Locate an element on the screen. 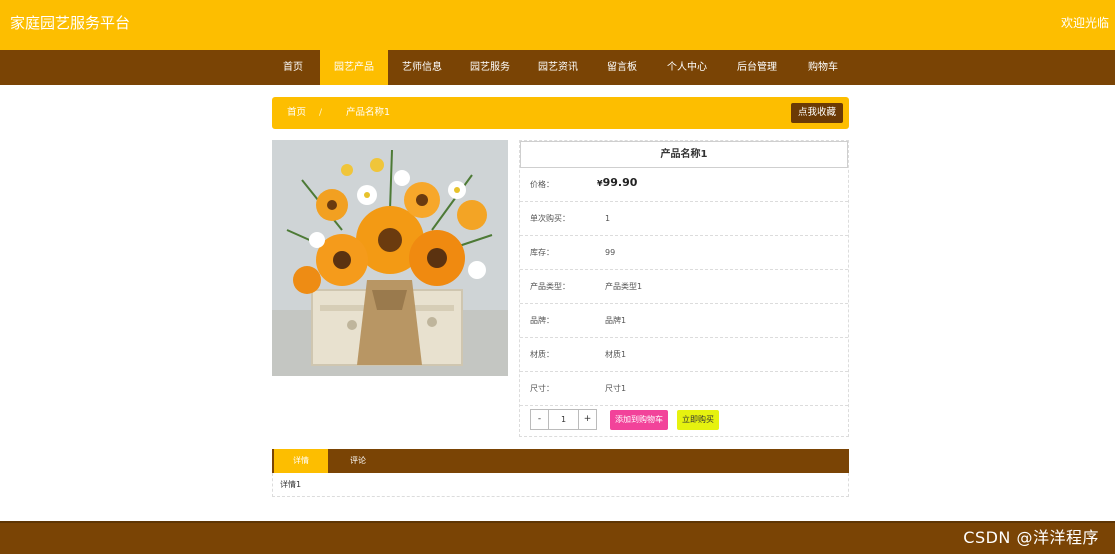 This screenshot has height=554, width=1115. footer is located at coordinates (557, 537).